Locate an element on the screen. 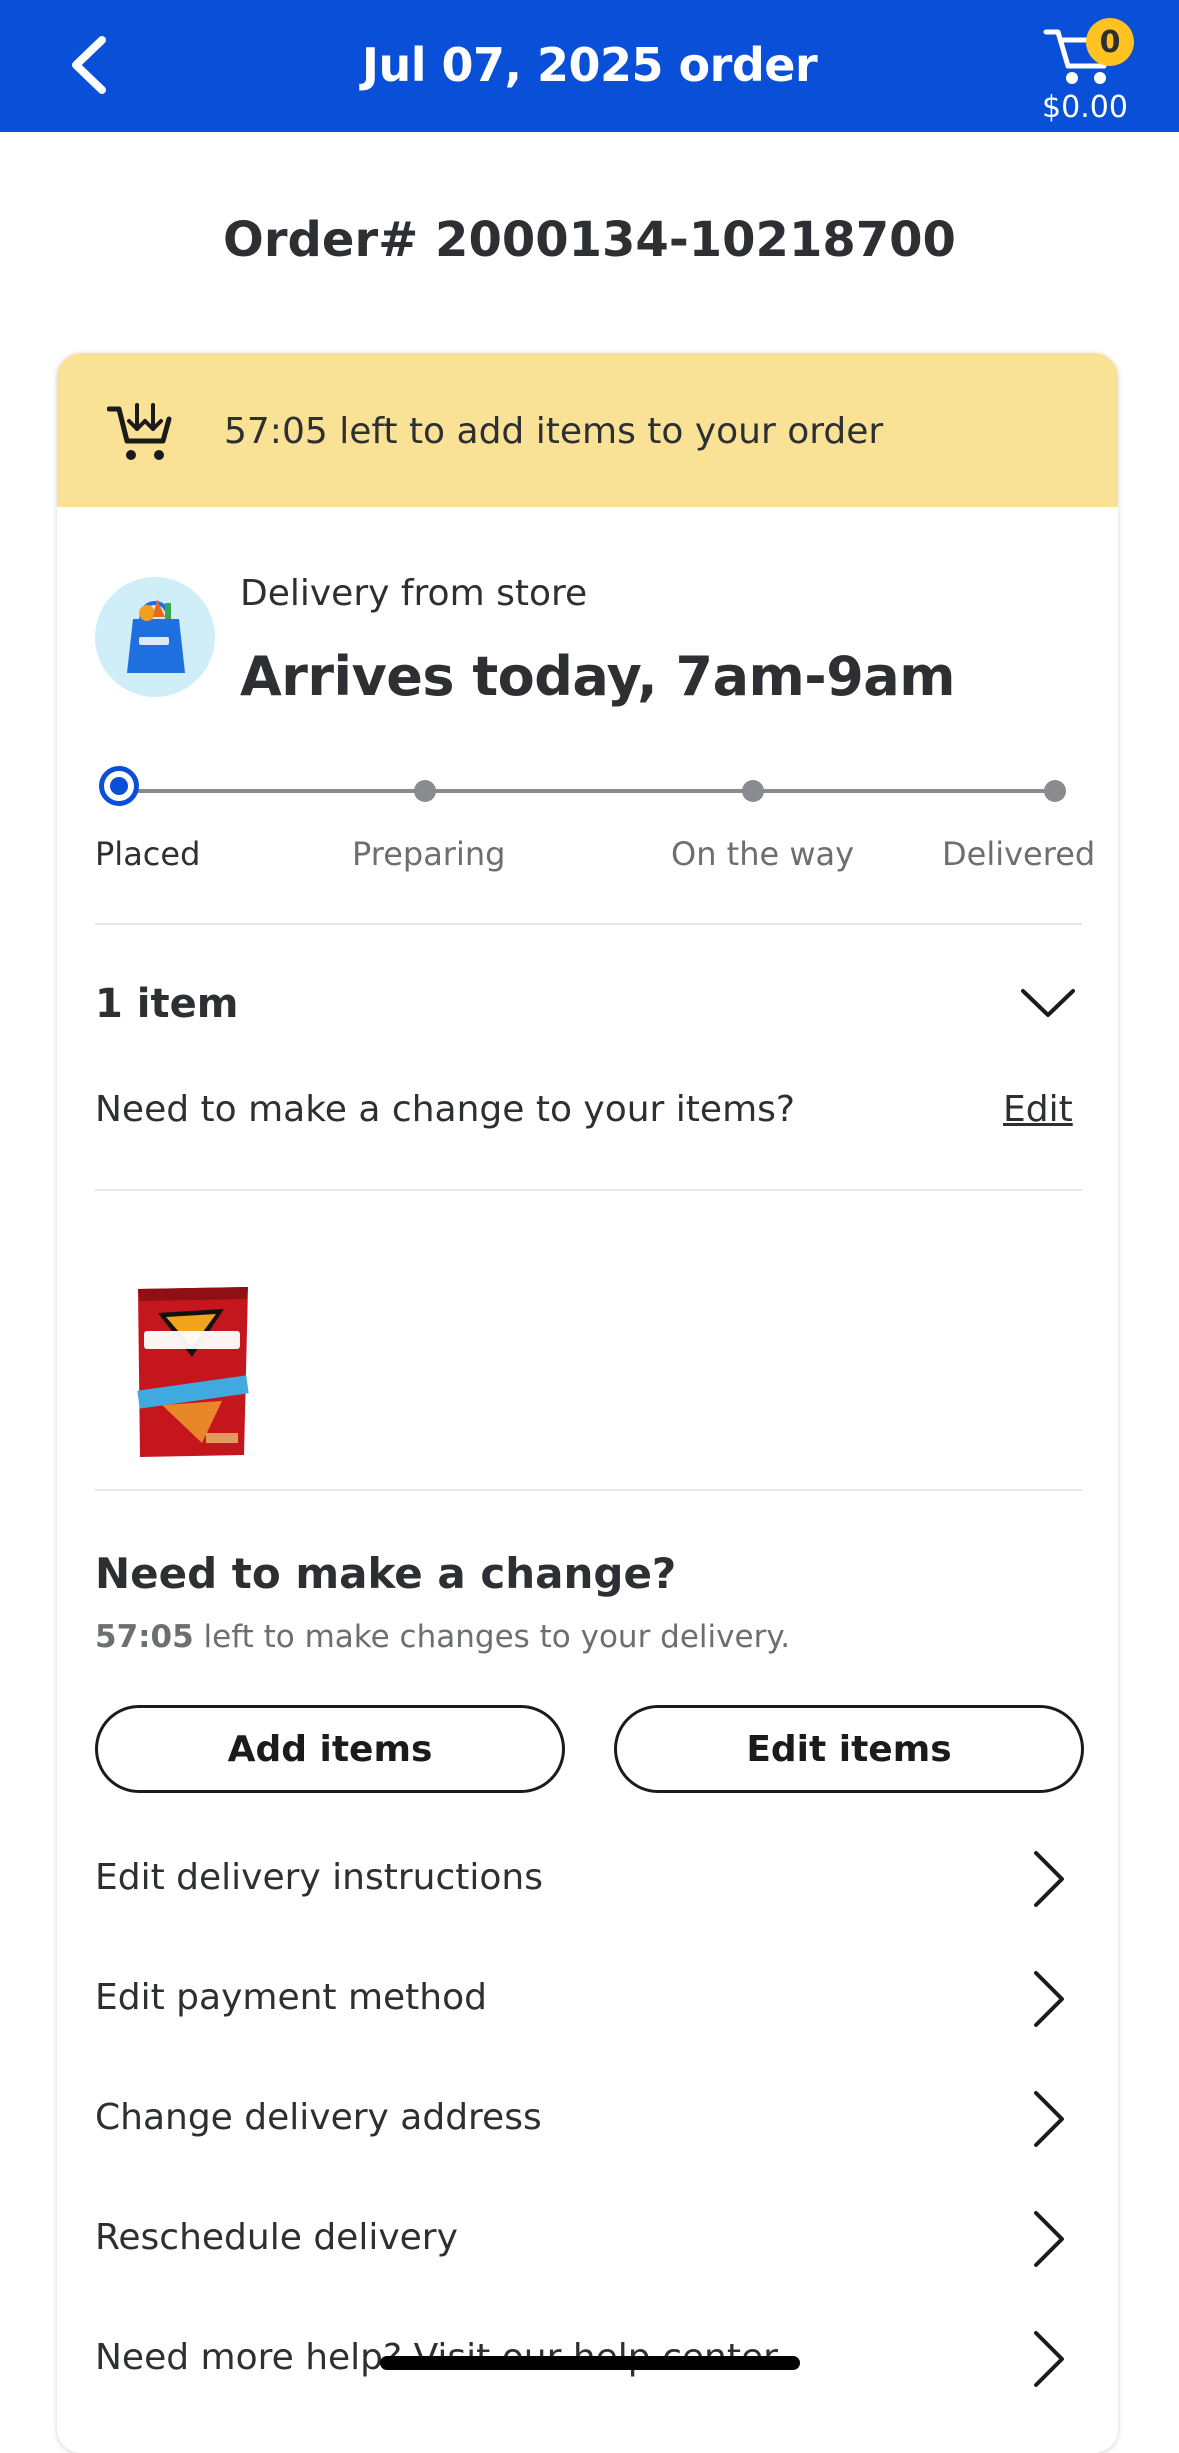 The height and width of the screenshot is (2453, 1179). walmart-bag-icon is located at coordinates (155, 637).